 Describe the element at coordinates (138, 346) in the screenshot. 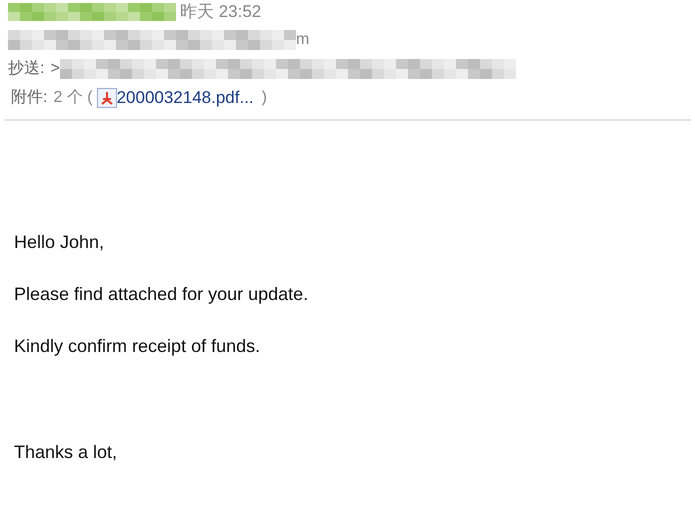

I see `message-paragraph: Kindly confirm receipt of funds.` at that location.